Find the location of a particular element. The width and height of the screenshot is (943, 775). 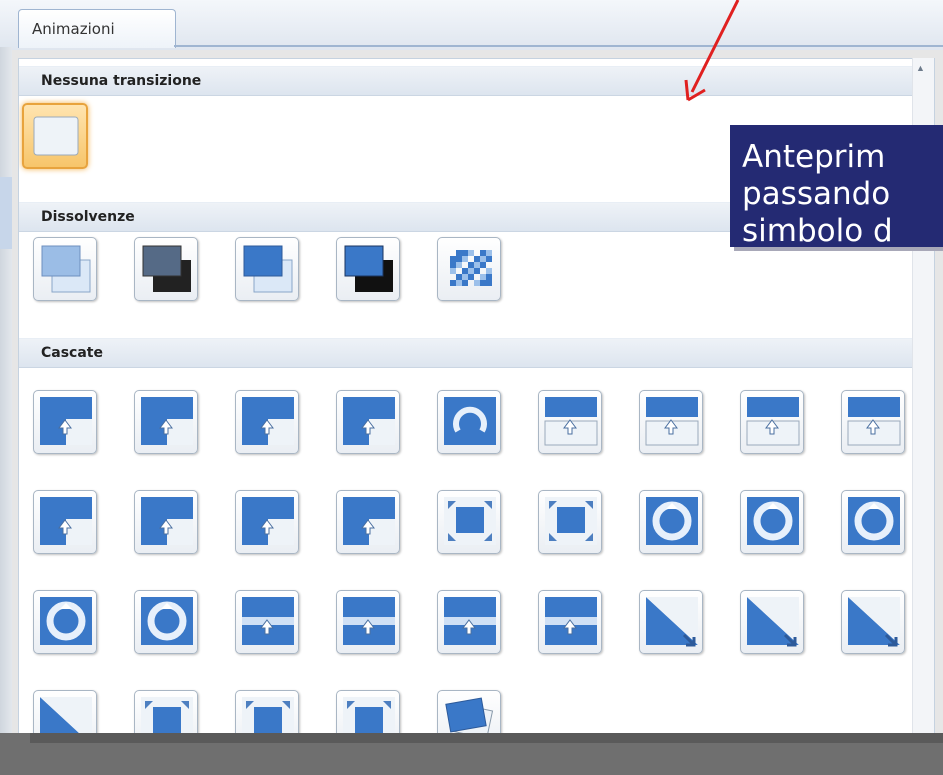

cover-down-icon is located at coordinates (66, 421).